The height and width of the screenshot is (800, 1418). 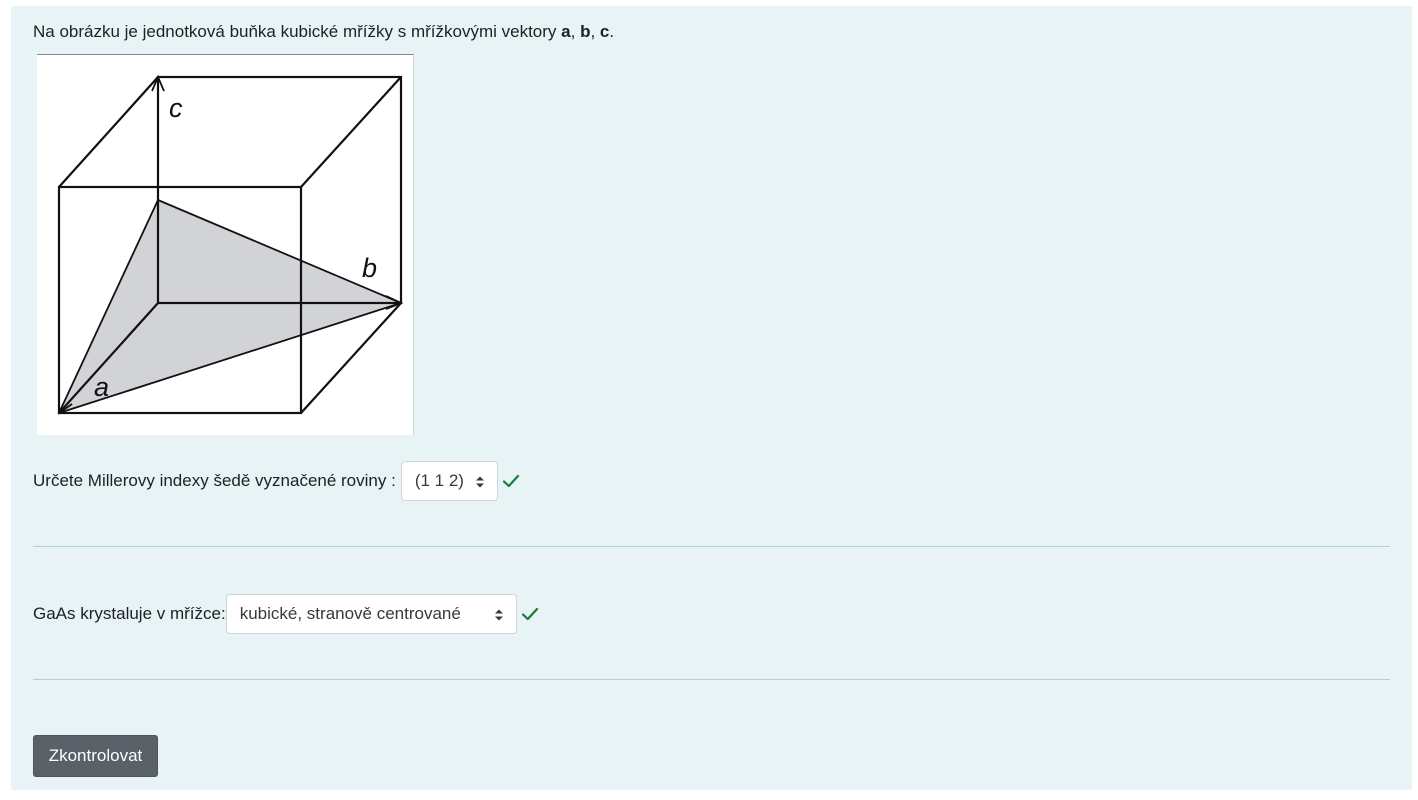 What do you see at coordinates (604, 31) in the screenshot?
I see `vector-c-label: c` at bounding box center [604, 31].